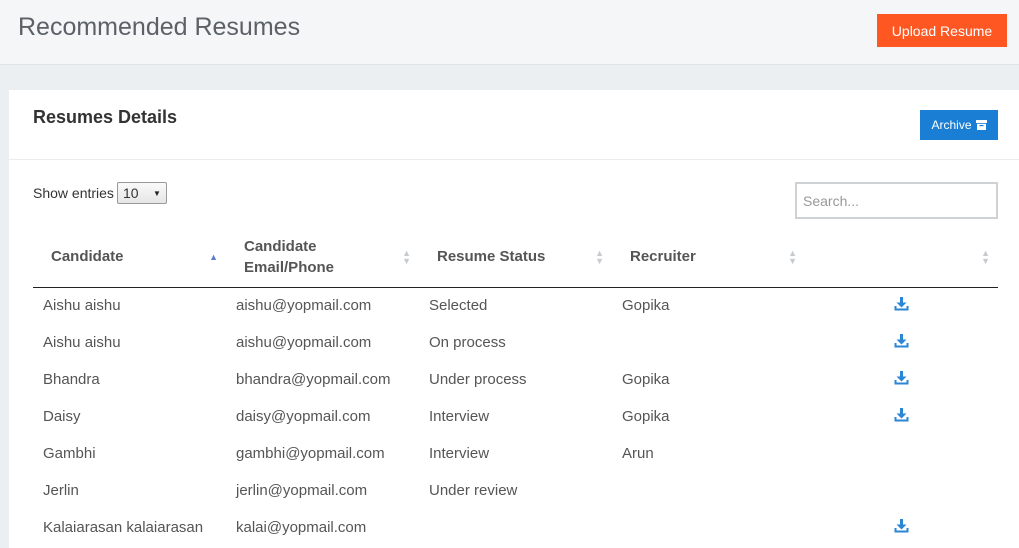  I want to click on email-cell: bhandra@yopmail.com, so click(313, 379).